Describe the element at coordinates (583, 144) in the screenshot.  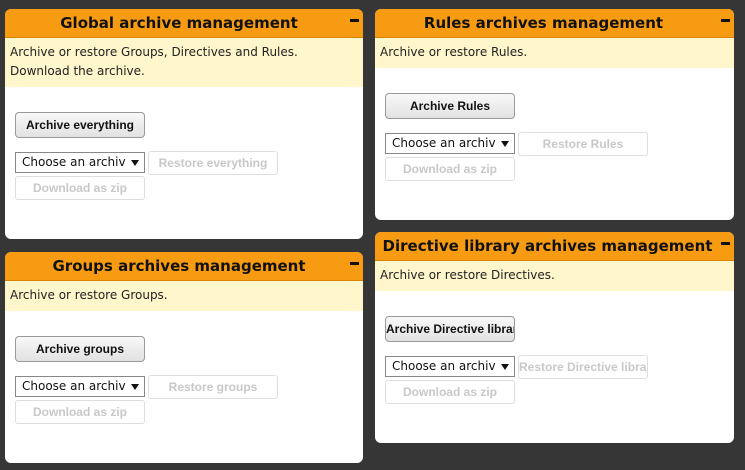
I see `restore-rules-button: Restore Rules` at that location.